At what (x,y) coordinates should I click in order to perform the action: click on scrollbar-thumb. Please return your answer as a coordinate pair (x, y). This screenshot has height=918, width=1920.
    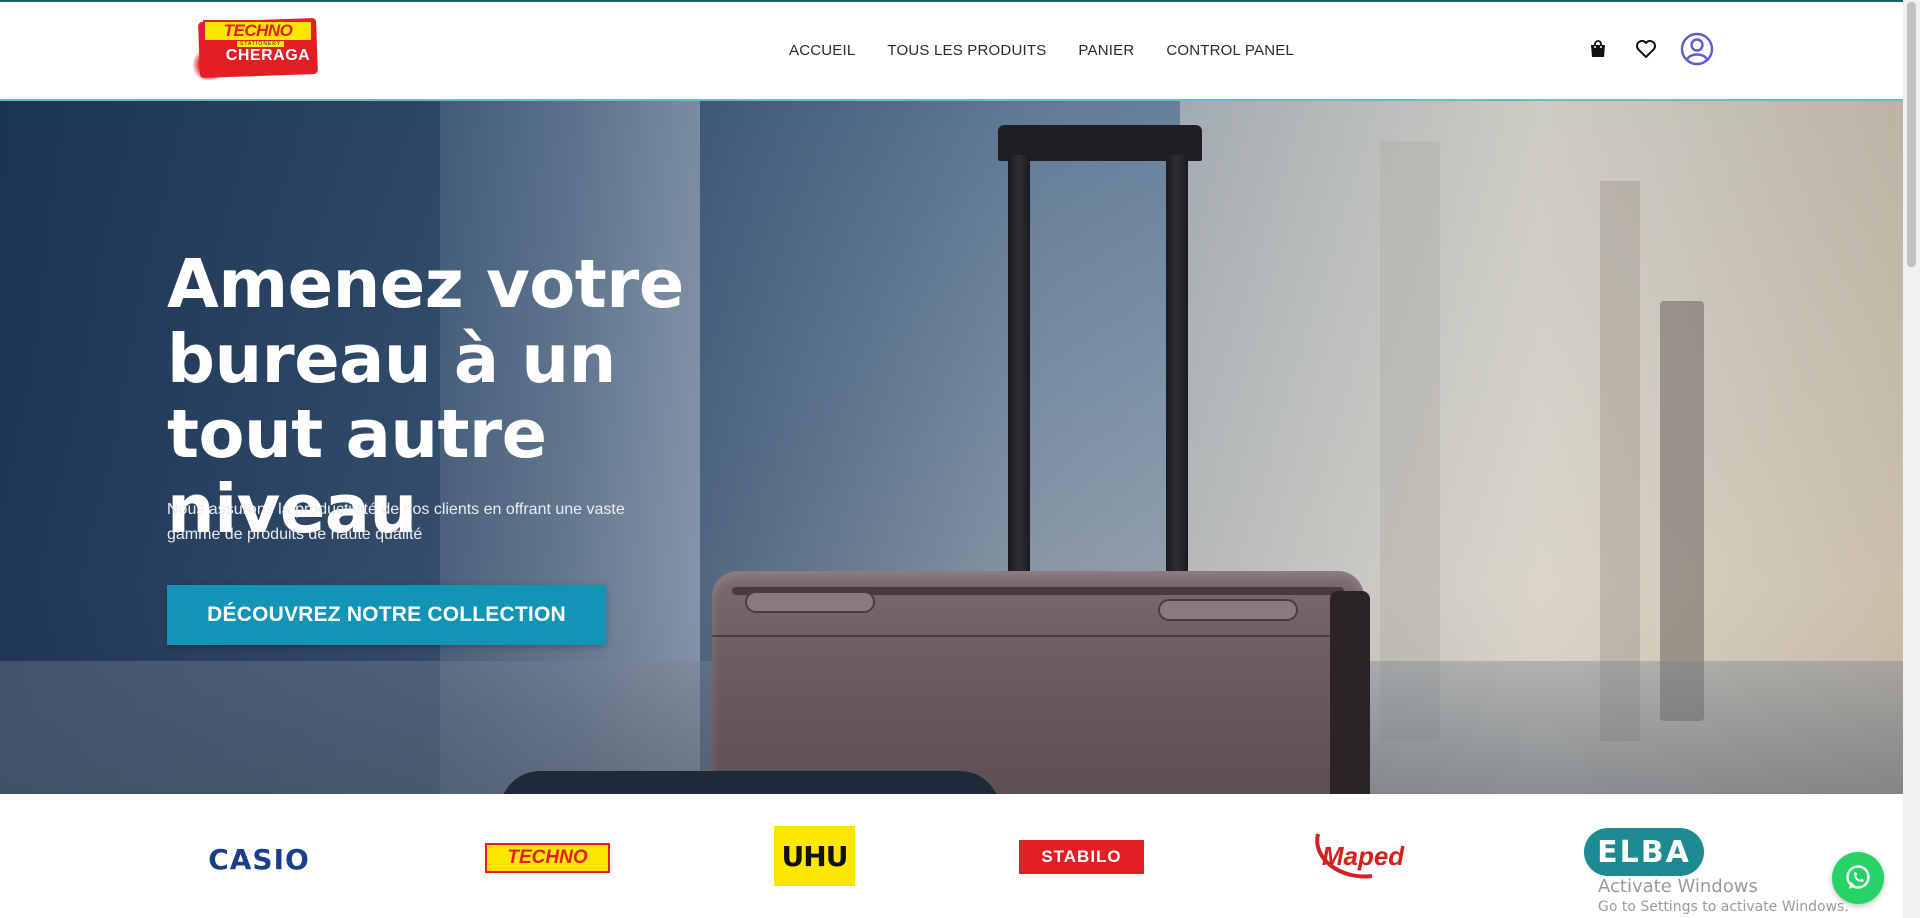
    Looking at the image, I should click on (1911, 134).